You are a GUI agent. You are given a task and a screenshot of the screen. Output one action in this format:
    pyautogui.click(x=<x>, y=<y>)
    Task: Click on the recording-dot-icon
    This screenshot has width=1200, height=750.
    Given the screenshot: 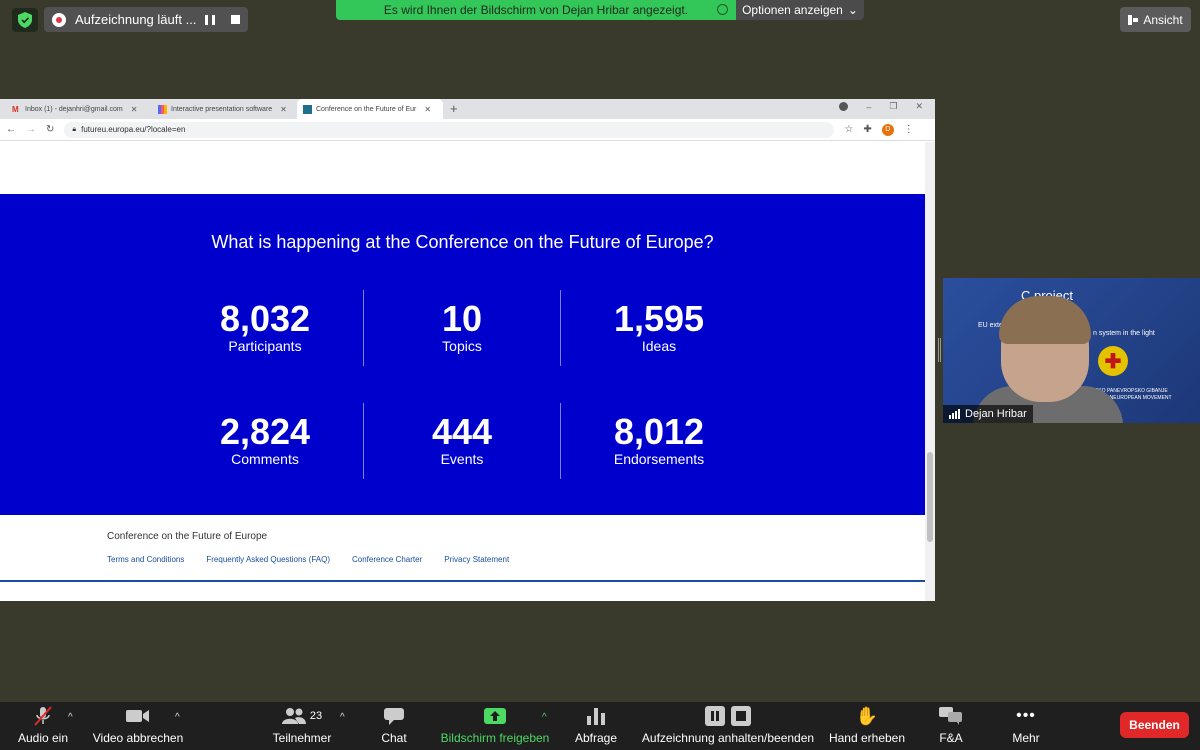 What is the action you would take?
    pyautogui.click(x=59, y=19)
    